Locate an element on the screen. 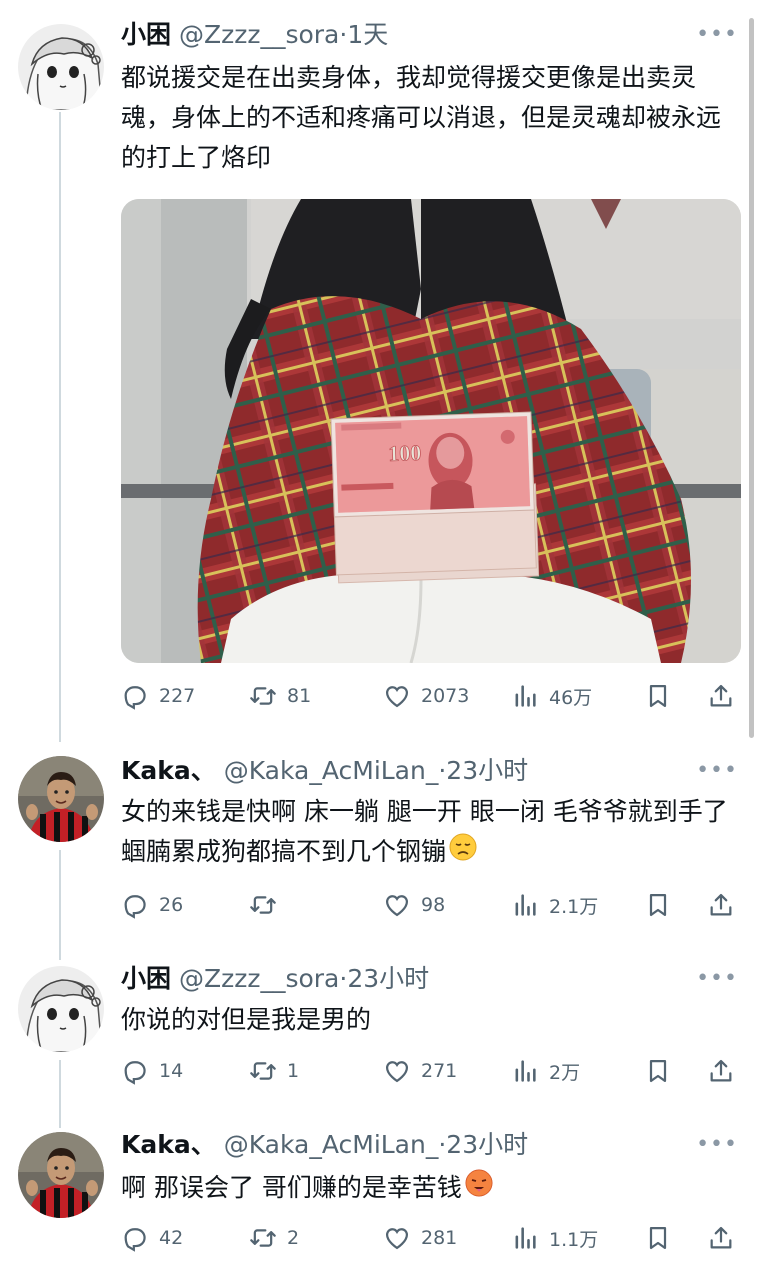 Image resolution: width=758 pixels, height=1280 pixels. like-count: 2073 is located at coordinates (445, 696).